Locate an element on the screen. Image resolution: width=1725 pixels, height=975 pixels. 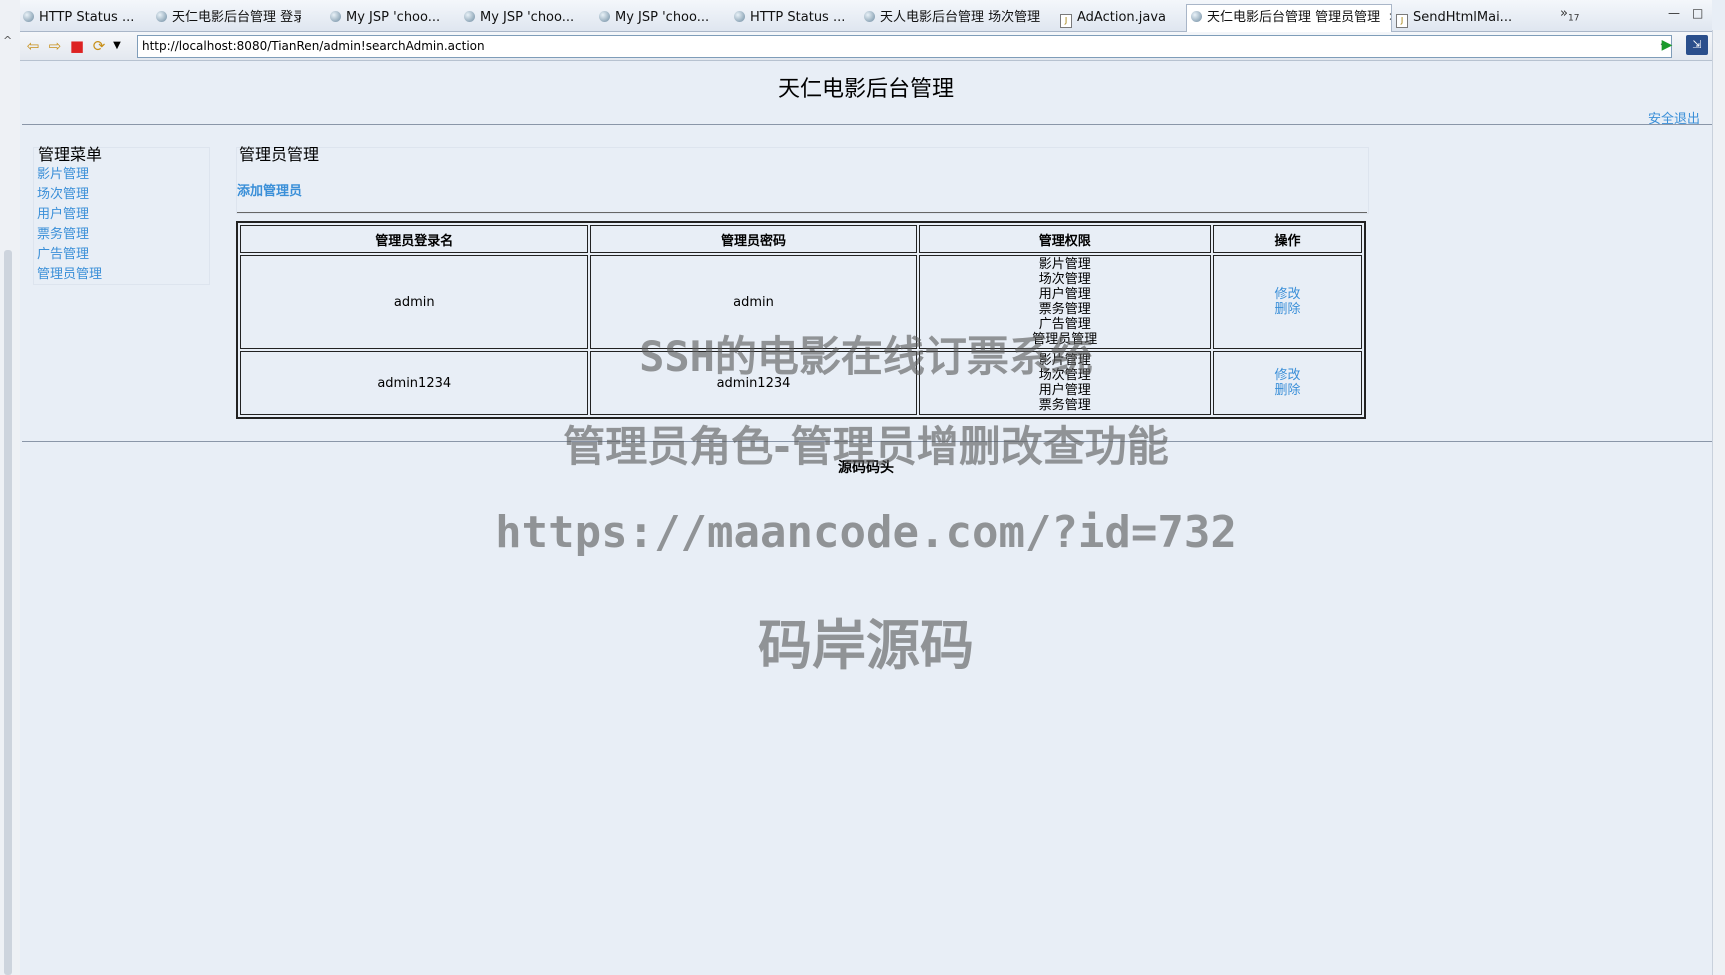
menu-item: 广告管理 is located at coordinates (69, 254).